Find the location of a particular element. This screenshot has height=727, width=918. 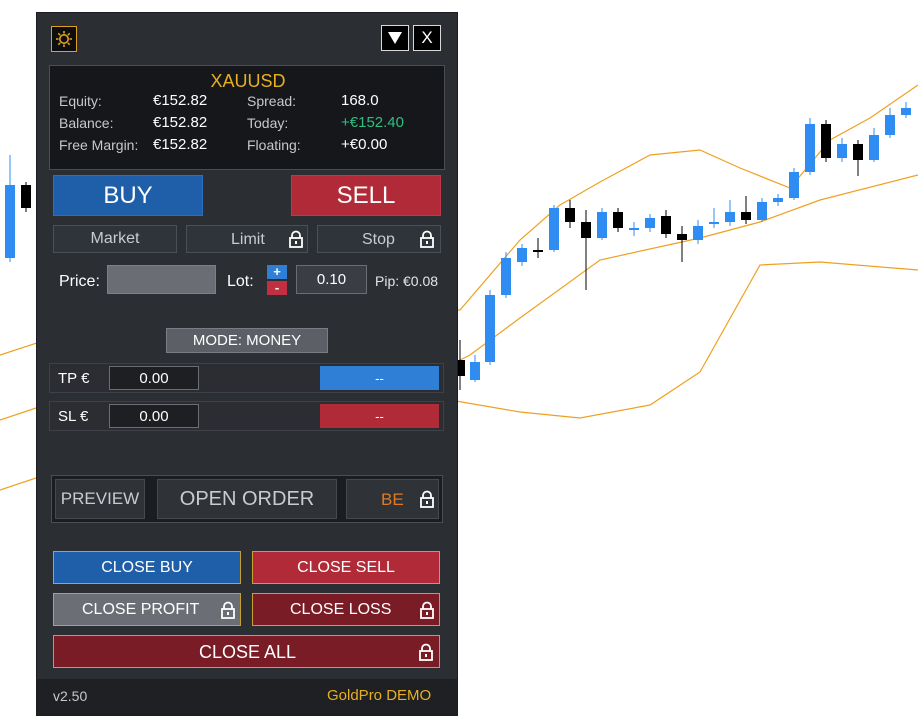

spread-value: 168.0 is located at coordinates (360, 100).